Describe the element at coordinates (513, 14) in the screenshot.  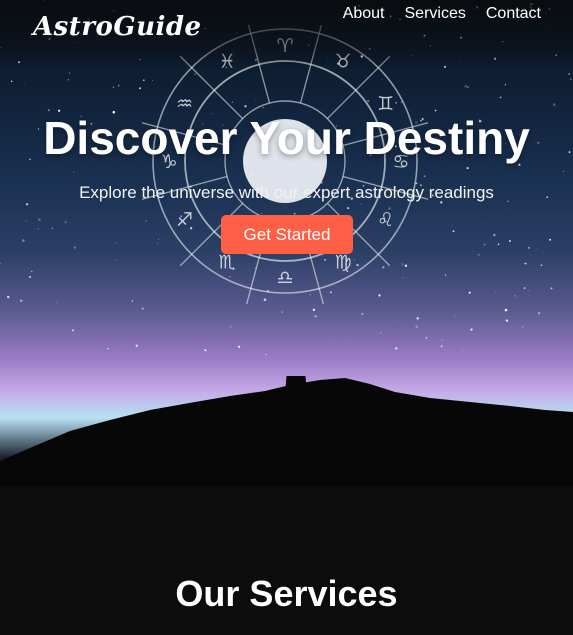
I see `nav-link-contact: Contact` at that location.